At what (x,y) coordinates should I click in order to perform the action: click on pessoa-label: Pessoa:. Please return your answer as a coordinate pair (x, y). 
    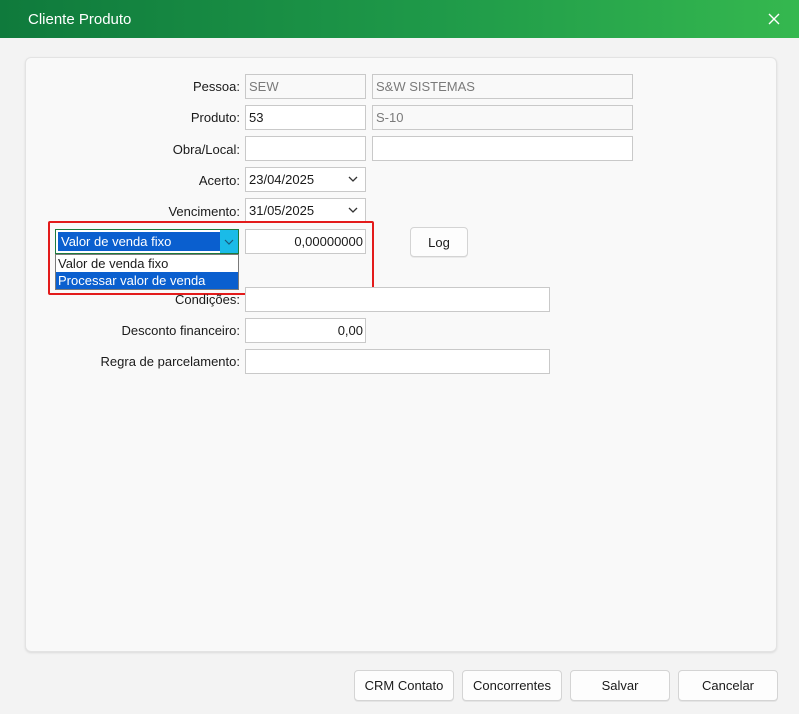
    Looking at the image, I should click on (216, 86).